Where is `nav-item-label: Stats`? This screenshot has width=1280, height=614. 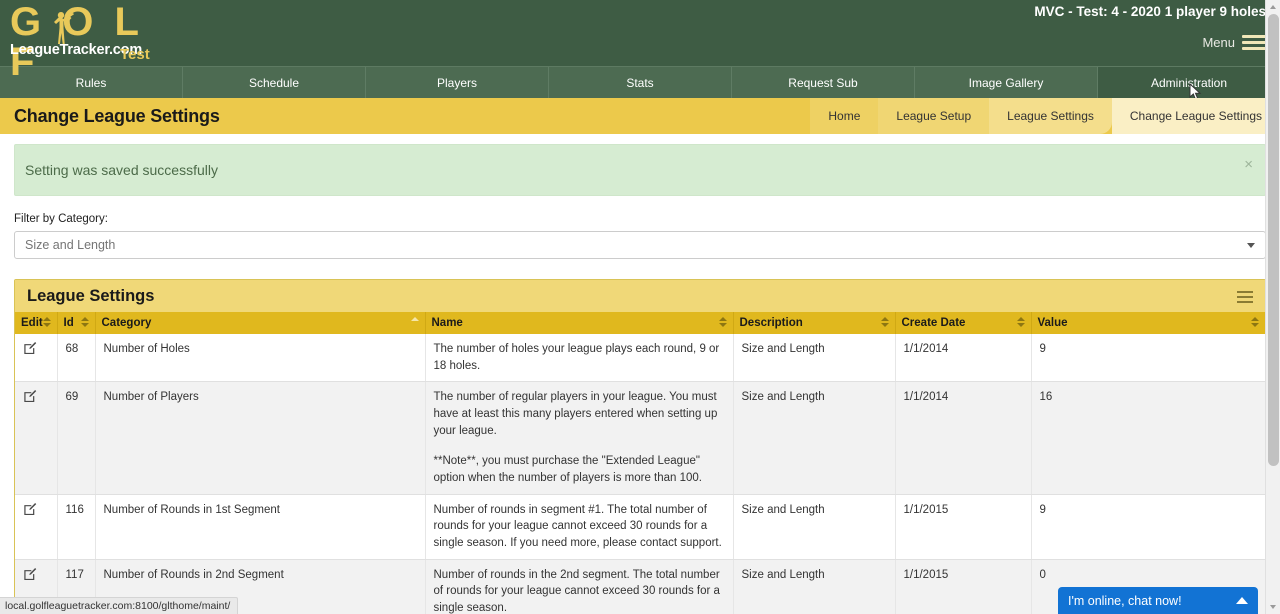 nav-item-label: Stats is located at coordinates (640, 82).